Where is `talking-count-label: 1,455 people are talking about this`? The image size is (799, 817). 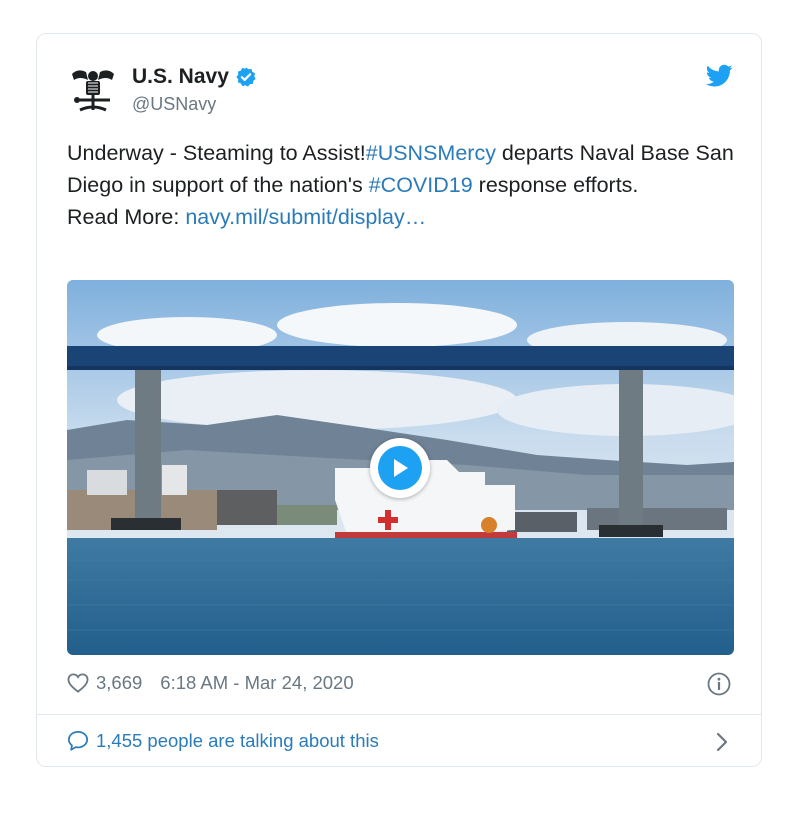 talking-count-label: 1,455 people are talking about this is located at coordinates (237, 741).